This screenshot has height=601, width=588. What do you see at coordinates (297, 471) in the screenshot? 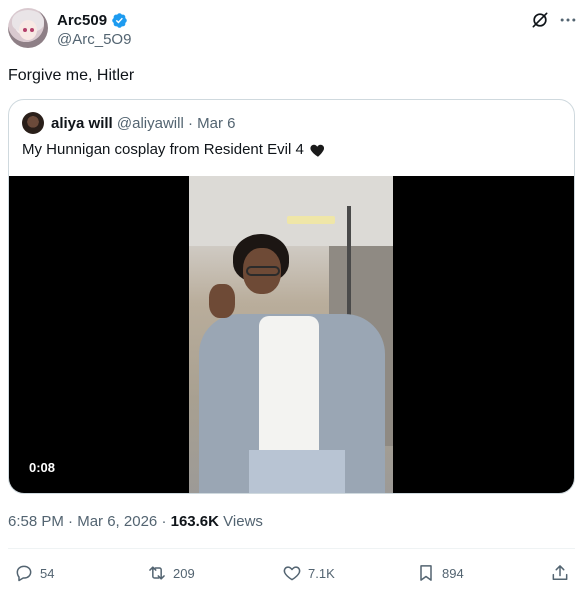
I see `video-person-skirt` at bounding box center [297, 471].